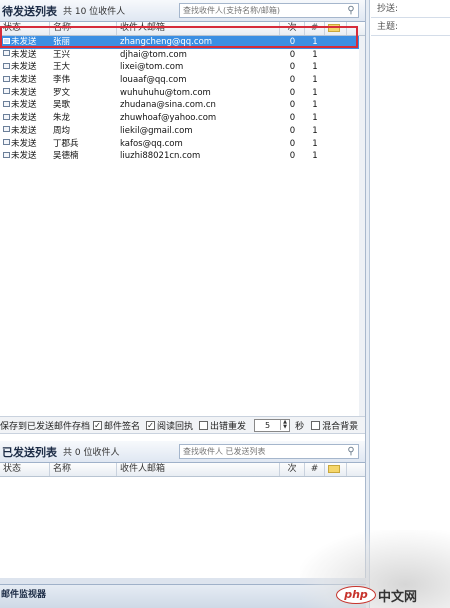 The image size is (450, 608). I want to click on retry-checkbox, so click(204, 425).